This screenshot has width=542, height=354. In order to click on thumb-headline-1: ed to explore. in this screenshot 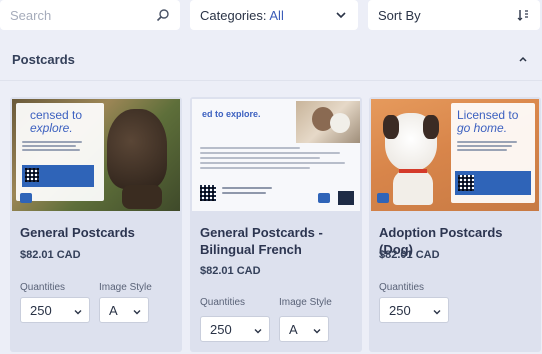, I will do `click(231, 114)`.